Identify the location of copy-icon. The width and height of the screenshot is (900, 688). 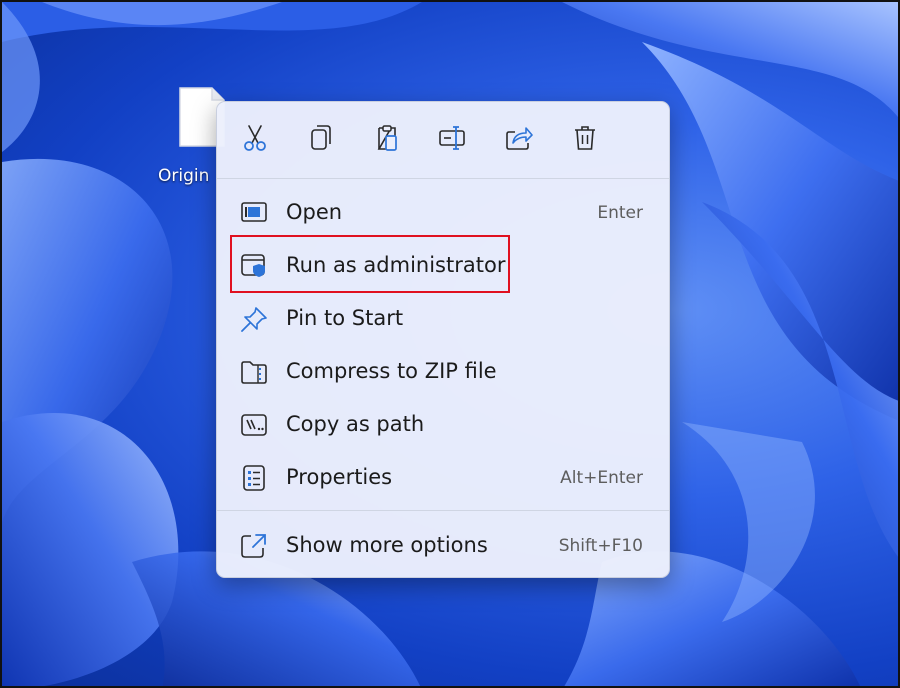
(321, 137).